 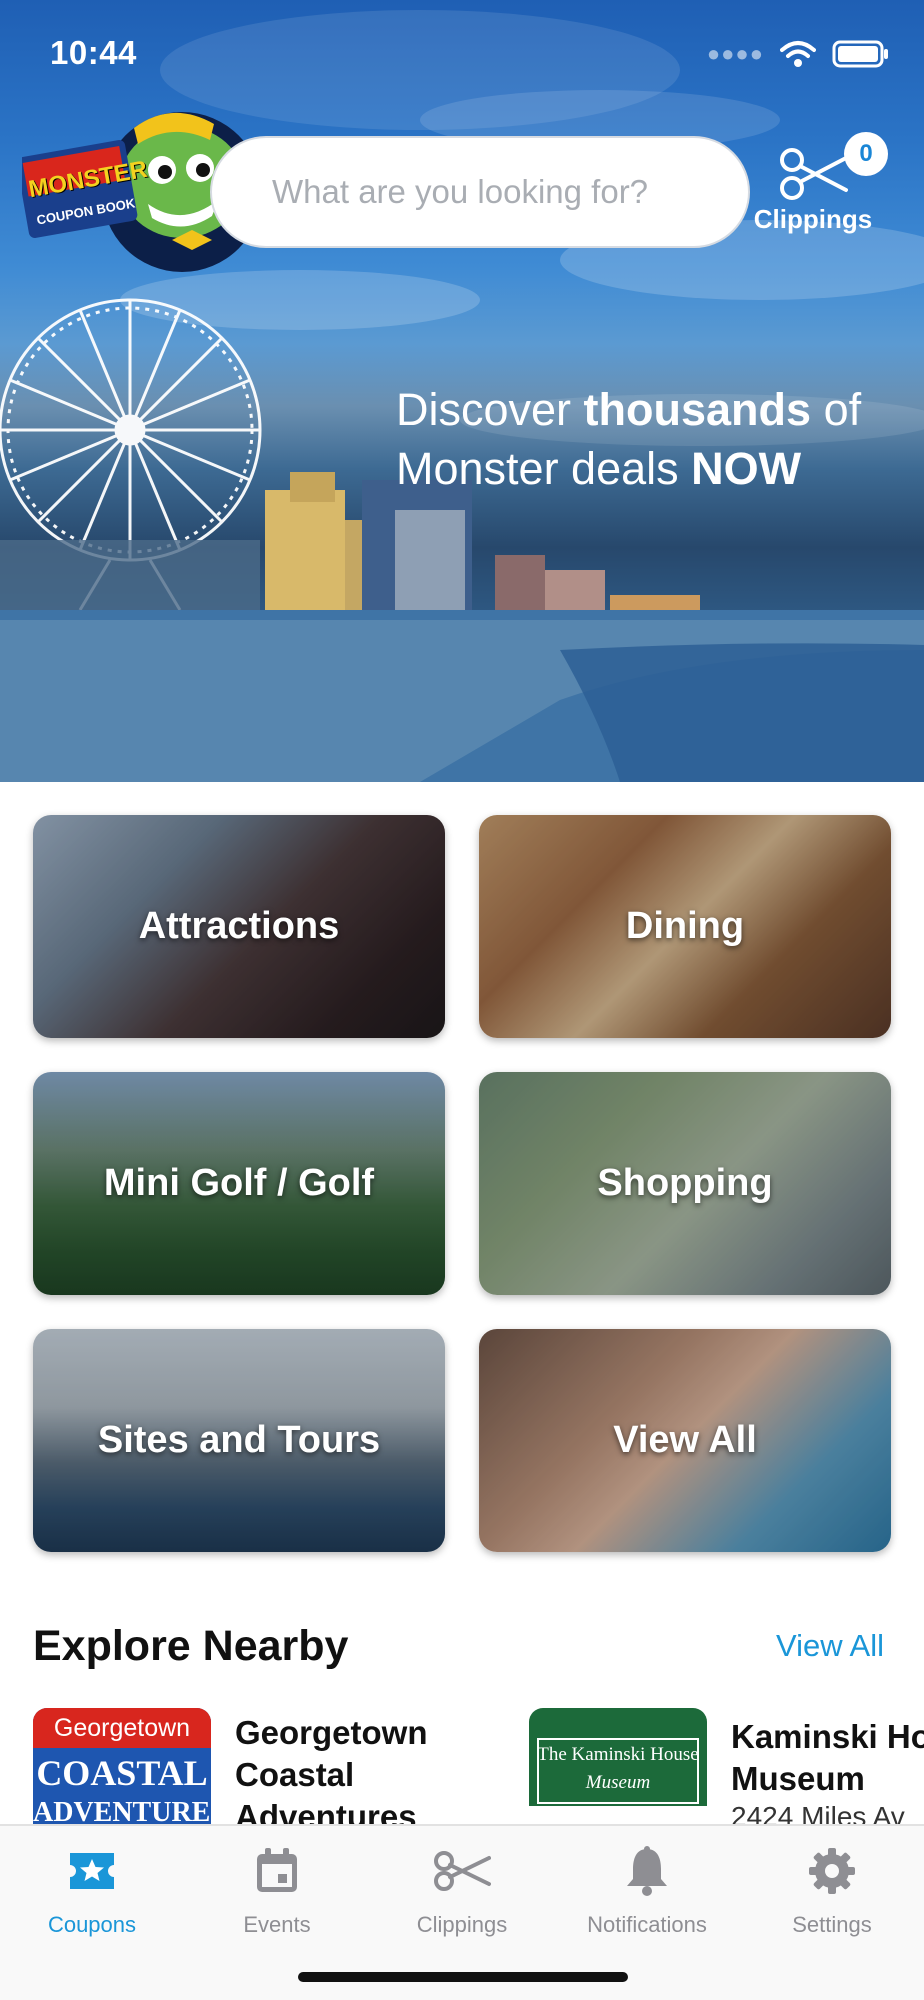 I want to click on tab-label: Clippings, so click(x=462, y=1924).